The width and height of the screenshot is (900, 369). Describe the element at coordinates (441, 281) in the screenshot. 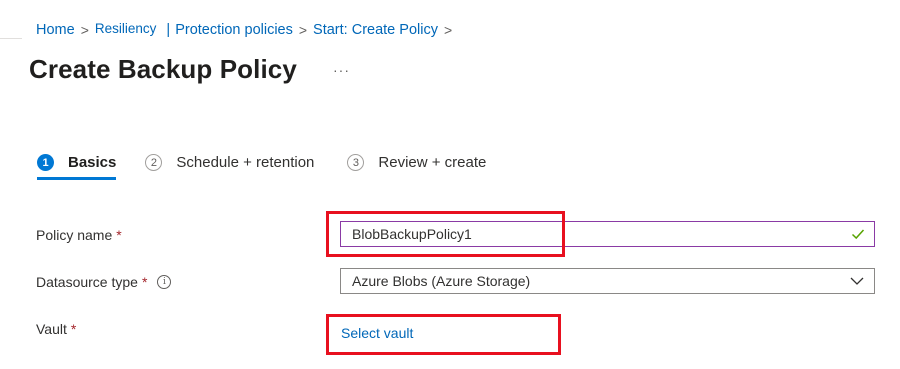

I see `datasource-type-value: Azure Blobs (Azure Storage)` at that location.